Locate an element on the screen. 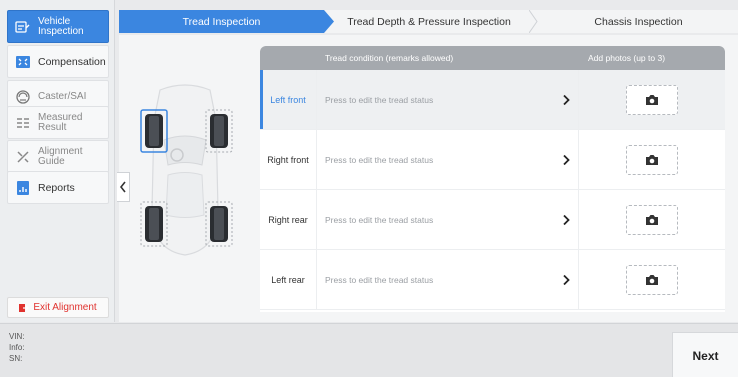  tire-position-label: Right front is located at coordinates (288, 159).